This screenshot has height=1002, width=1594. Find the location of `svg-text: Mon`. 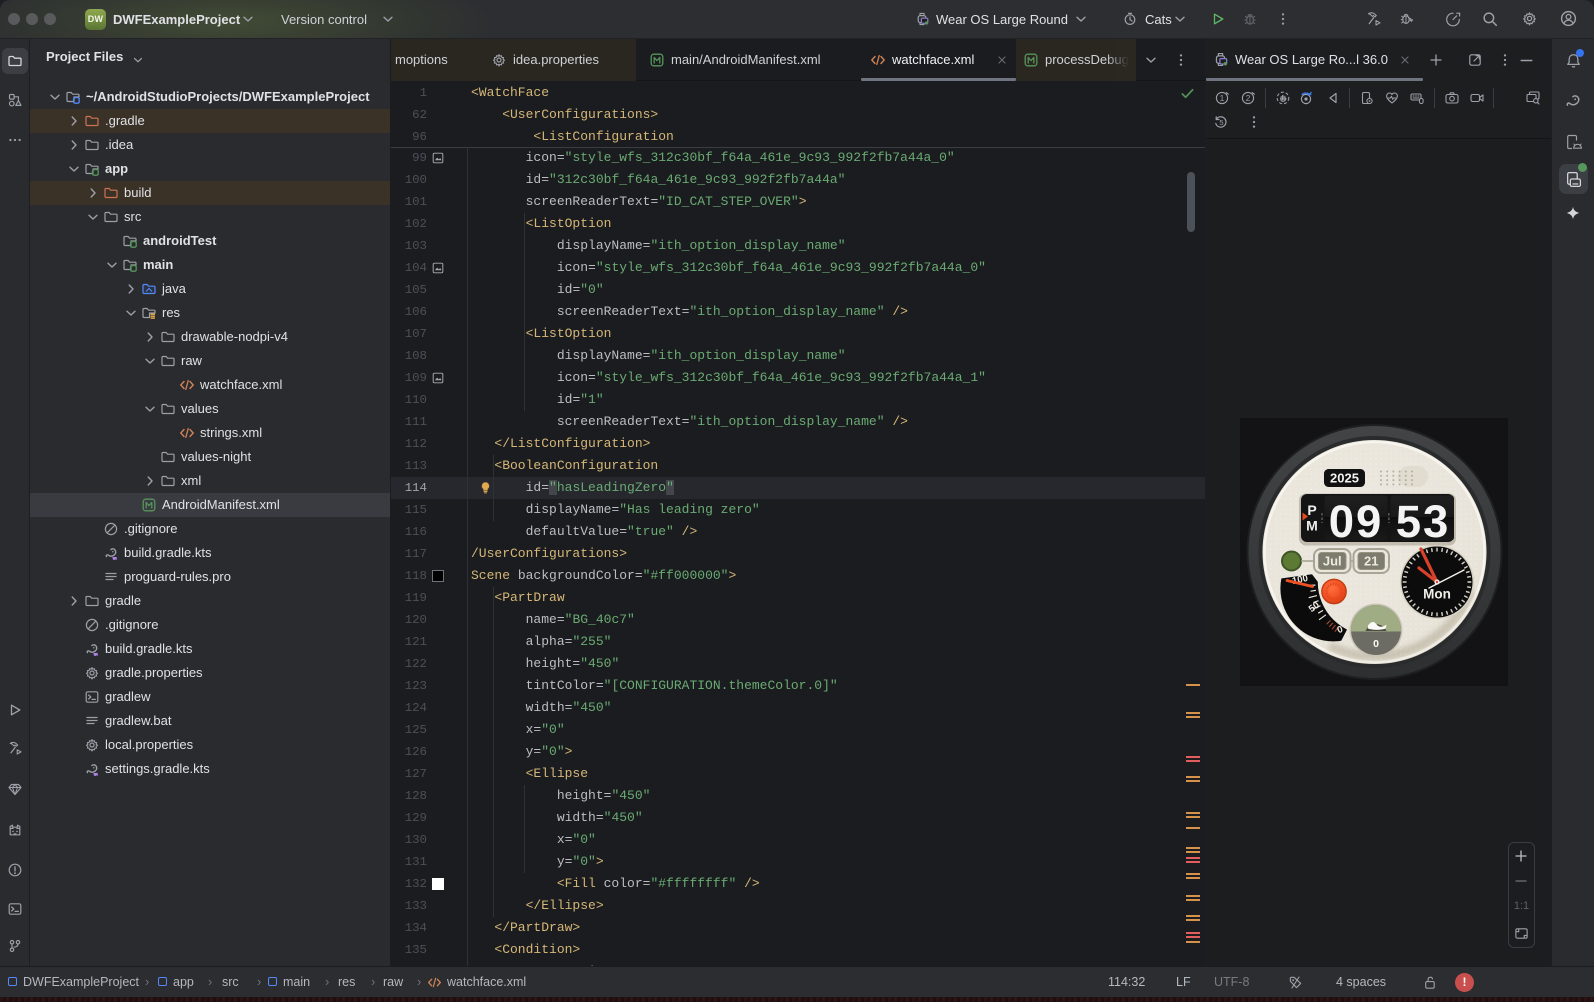

svg-text: Mon is located at coordinates (1437, 594).